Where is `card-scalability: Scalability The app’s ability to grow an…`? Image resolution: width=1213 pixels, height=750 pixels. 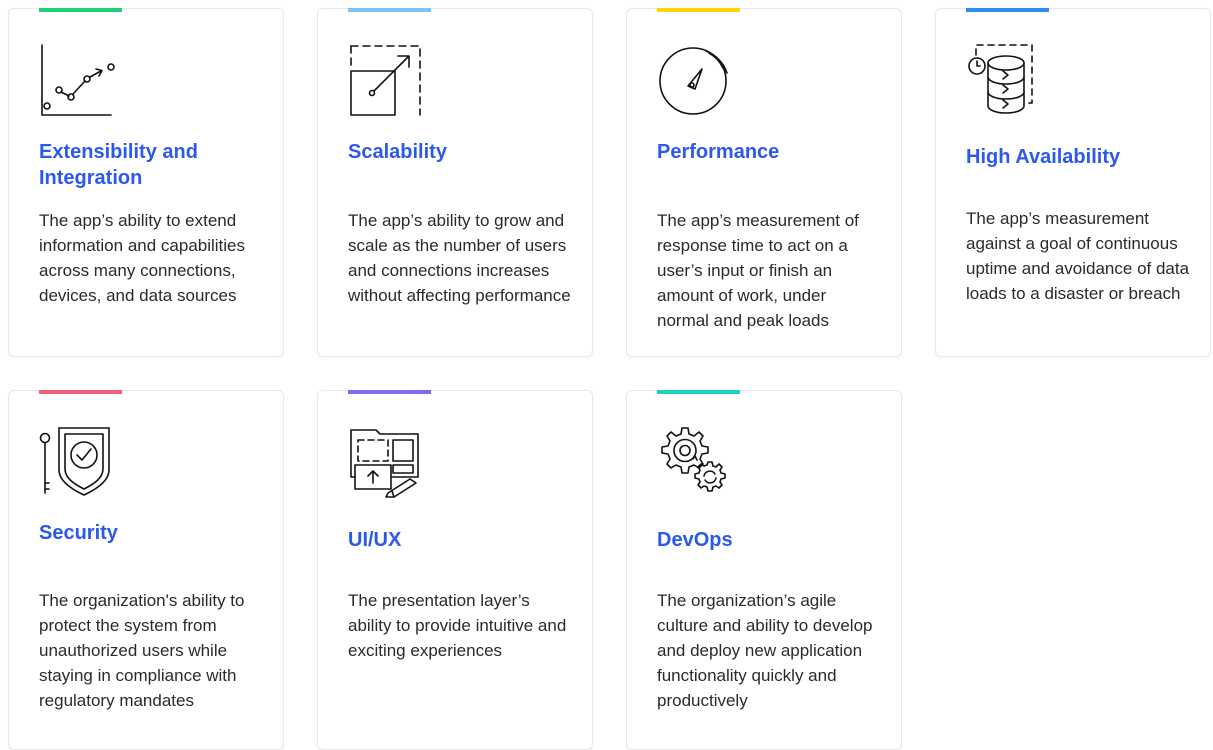 card-scalability: Scalability The app’s ability to grow an… is located at coordinates (455, 182).